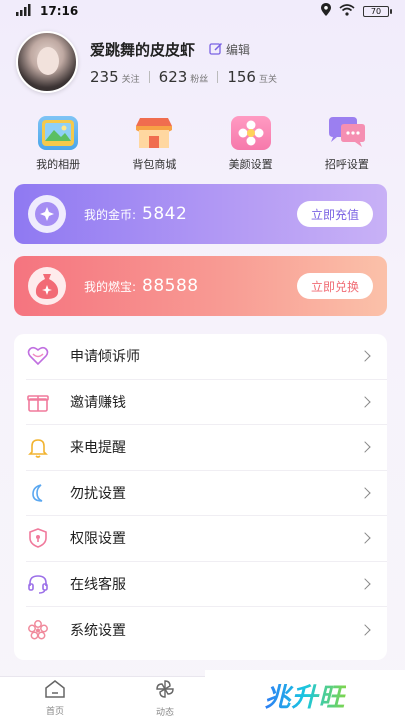 The width and height of the screenshot is (405, 720). I want to click on shop-icon, so click(154, 133).